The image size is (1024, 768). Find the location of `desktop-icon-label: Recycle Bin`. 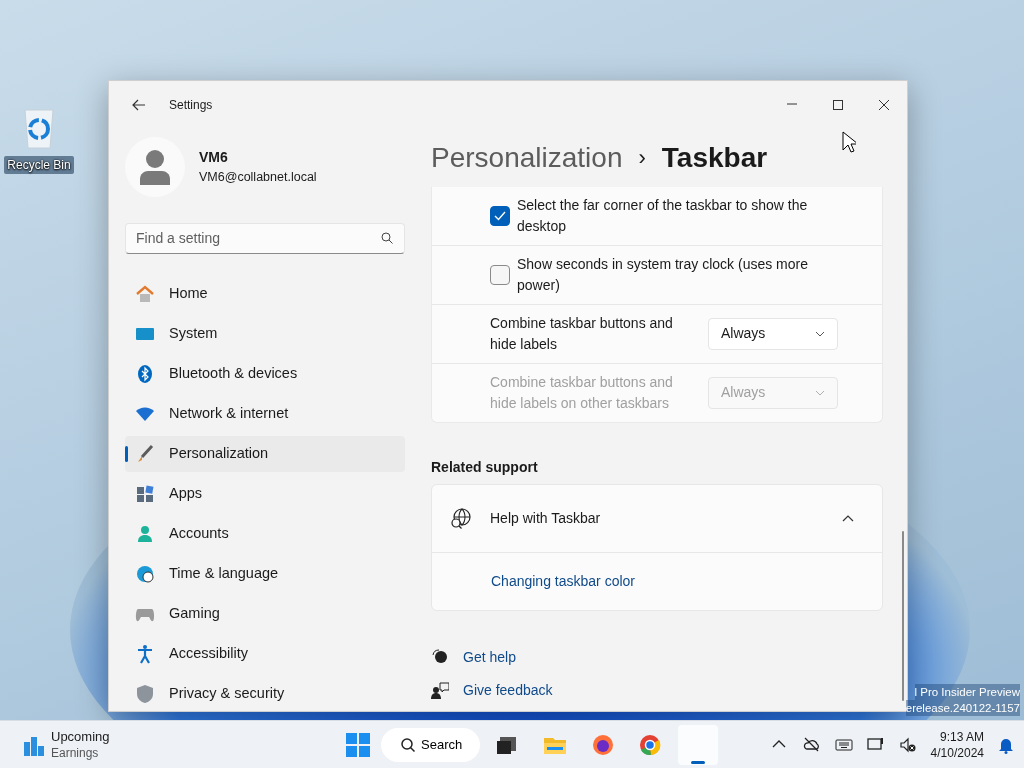

desktop-icon-label: Recycle Bin is located at coordinates (39, 165).